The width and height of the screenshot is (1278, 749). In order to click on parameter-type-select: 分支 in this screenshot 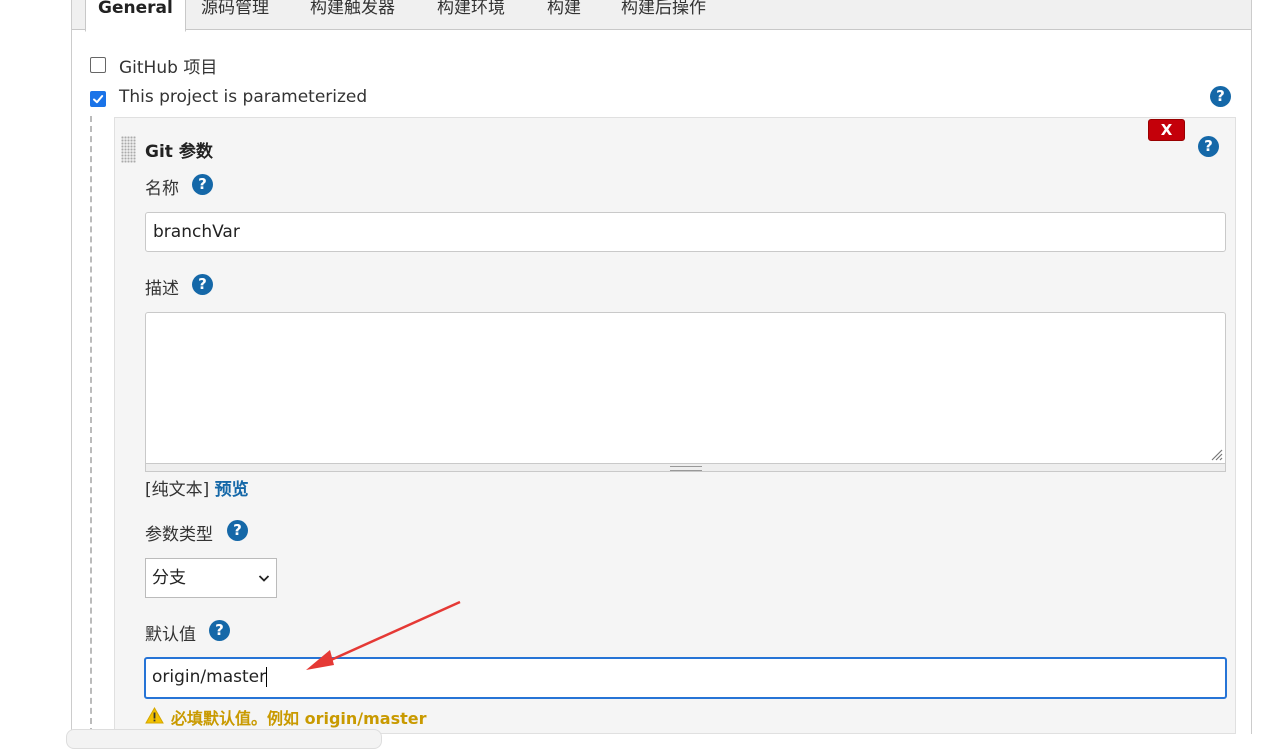, I will do `click(211, 578)`.